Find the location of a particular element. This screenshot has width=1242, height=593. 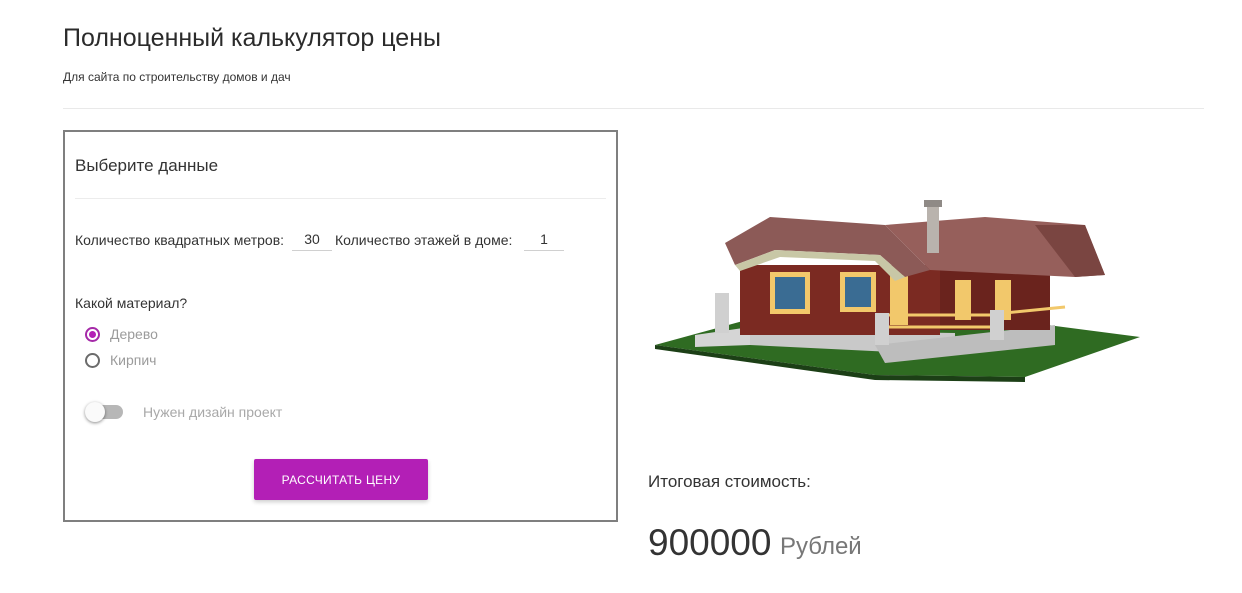

toggle-switch-icon is located at coordinates (104, 412).